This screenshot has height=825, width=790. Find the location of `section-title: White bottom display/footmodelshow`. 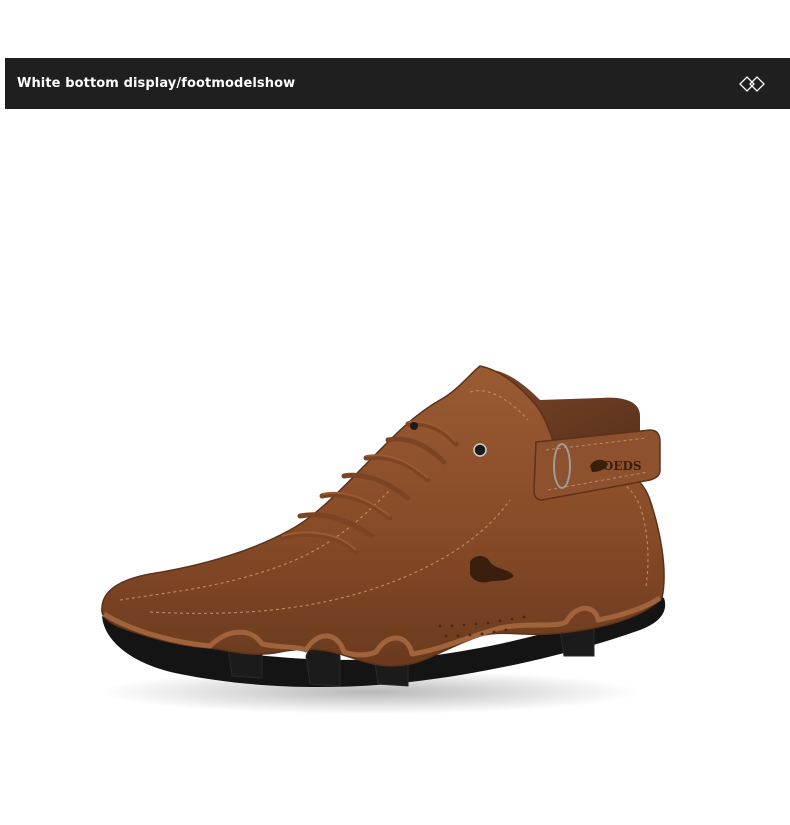

section-title: White bottom display/footmodelshow is located at coordinates (156, 83).